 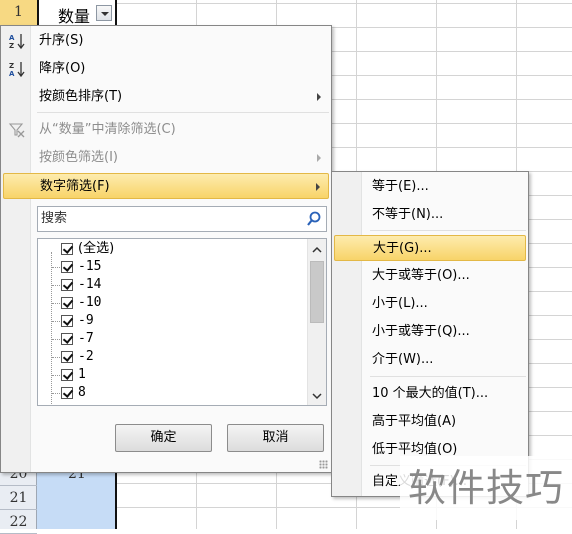 I want to click on menu-item-sort-by-color: 按颜色排序(T), so click(x=166, y=97).